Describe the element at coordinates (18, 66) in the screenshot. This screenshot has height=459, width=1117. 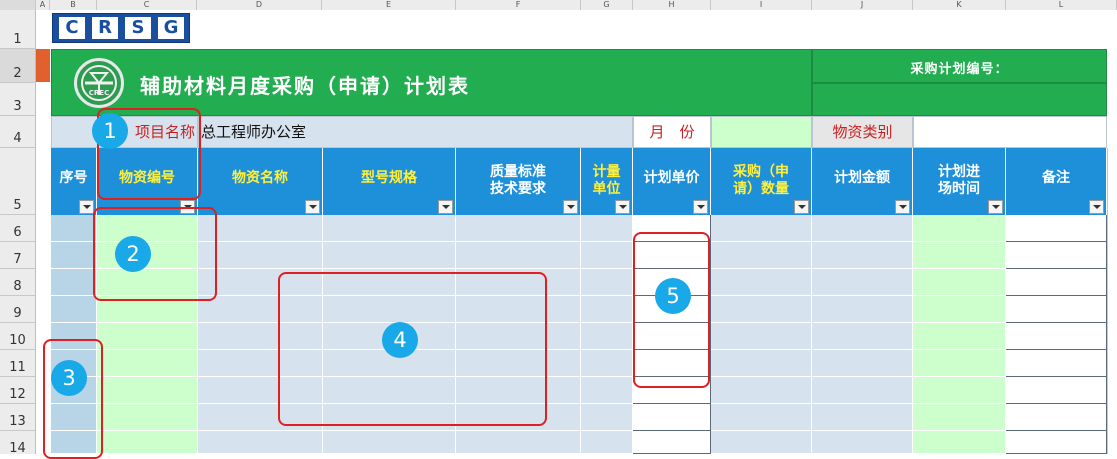
I see `row-header-2: 2` at that location.